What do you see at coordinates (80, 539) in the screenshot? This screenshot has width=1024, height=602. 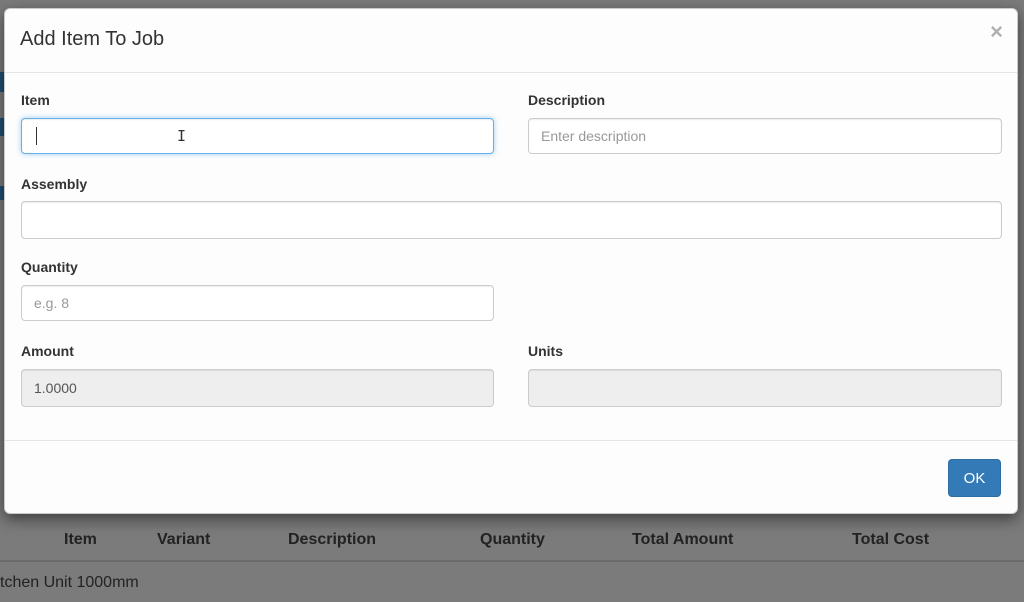 I see `column-header-item: Item` at bounding box center [80, 539].